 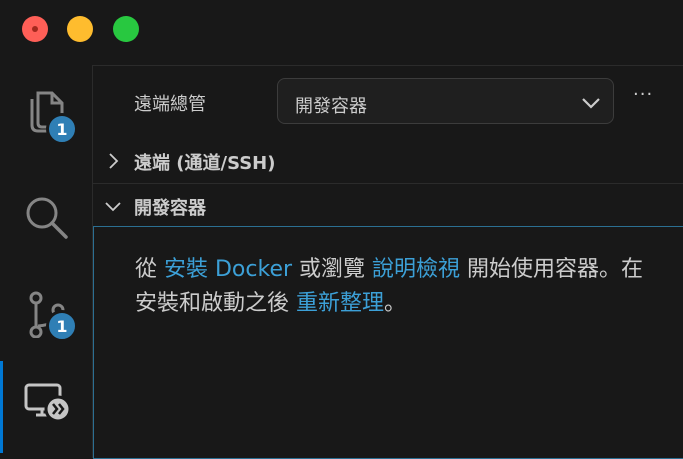 I want to click on refresh-link: 重新整理, so click(x=340, y=303).